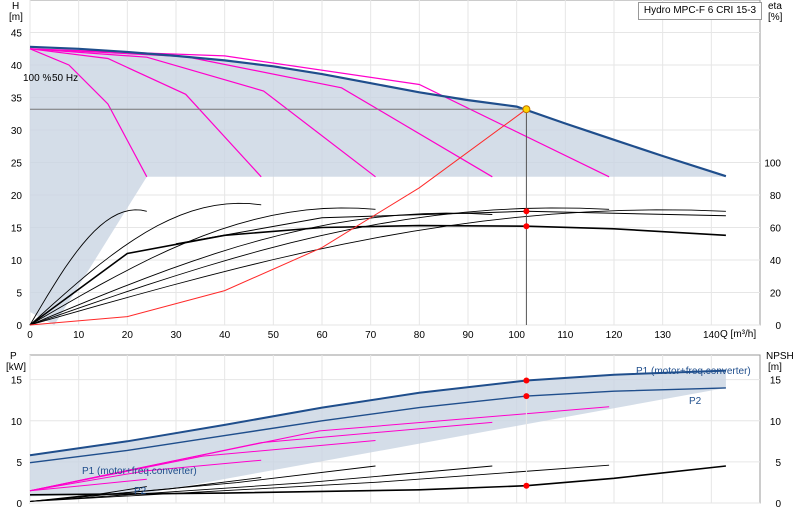  What do you see at coordinates (778, 326) in the screenshot?
I see `top-right-tick-label: 0` at bounding box center [778, 326].